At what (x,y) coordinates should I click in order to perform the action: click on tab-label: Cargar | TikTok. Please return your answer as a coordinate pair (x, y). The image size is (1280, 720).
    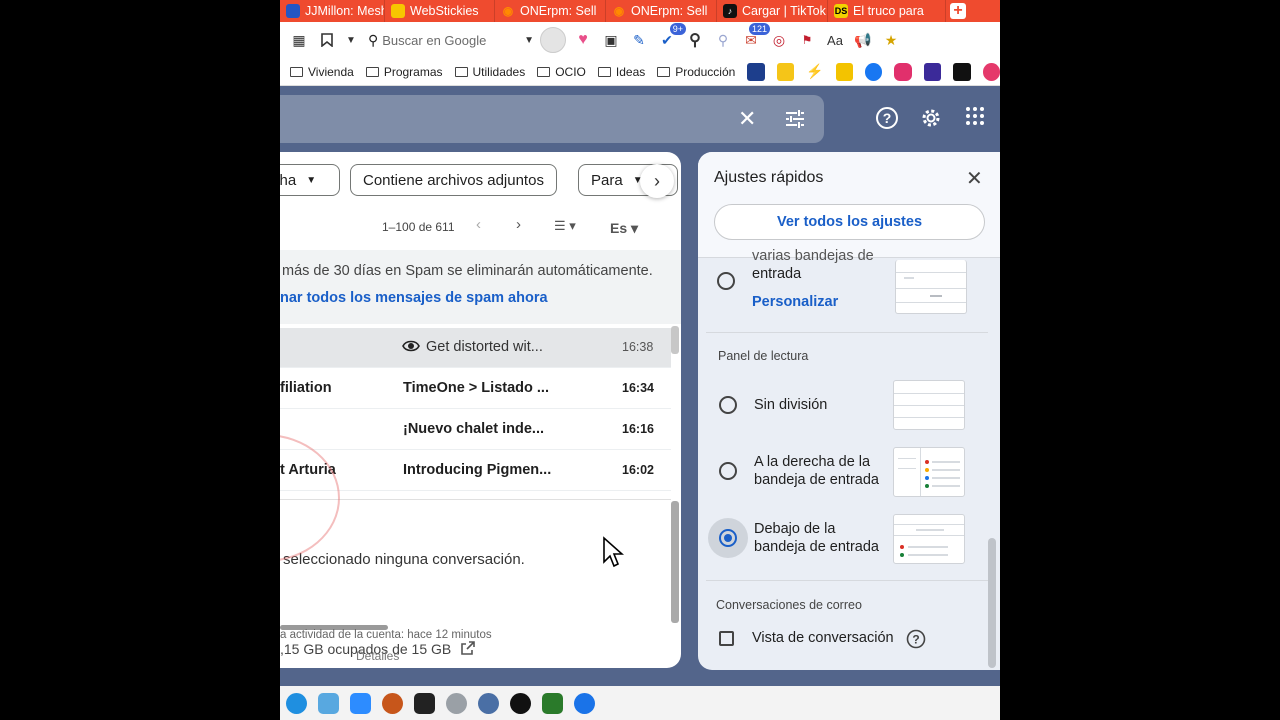
    Looking at the image, I should click on (784, 11).